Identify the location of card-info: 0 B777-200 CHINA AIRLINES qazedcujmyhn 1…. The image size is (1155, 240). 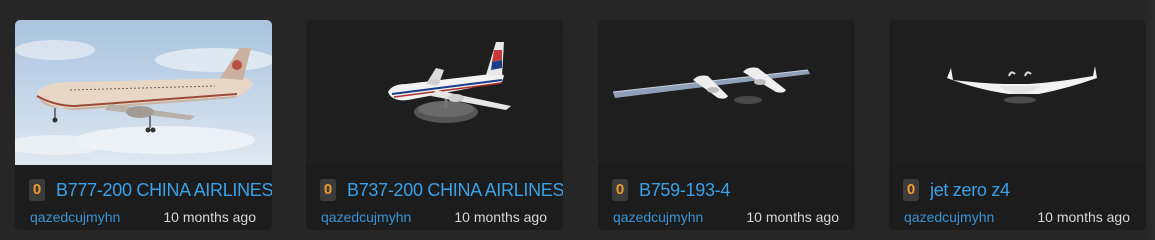
(143, 197).